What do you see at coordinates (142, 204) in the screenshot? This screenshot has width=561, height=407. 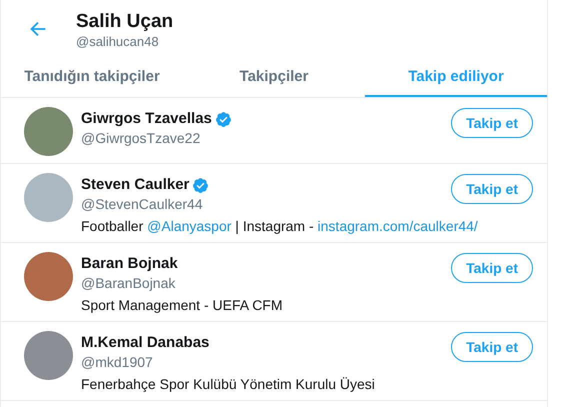 I see `user-handle: @StevenCaulker44` at bounding box center [142, 204].